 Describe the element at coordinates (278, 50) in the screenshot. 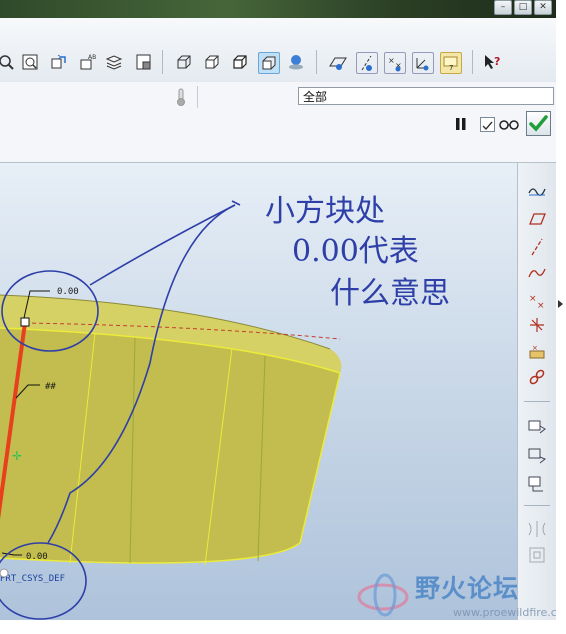

I see `main-toolbar: AB × × 7 ?` at that location.